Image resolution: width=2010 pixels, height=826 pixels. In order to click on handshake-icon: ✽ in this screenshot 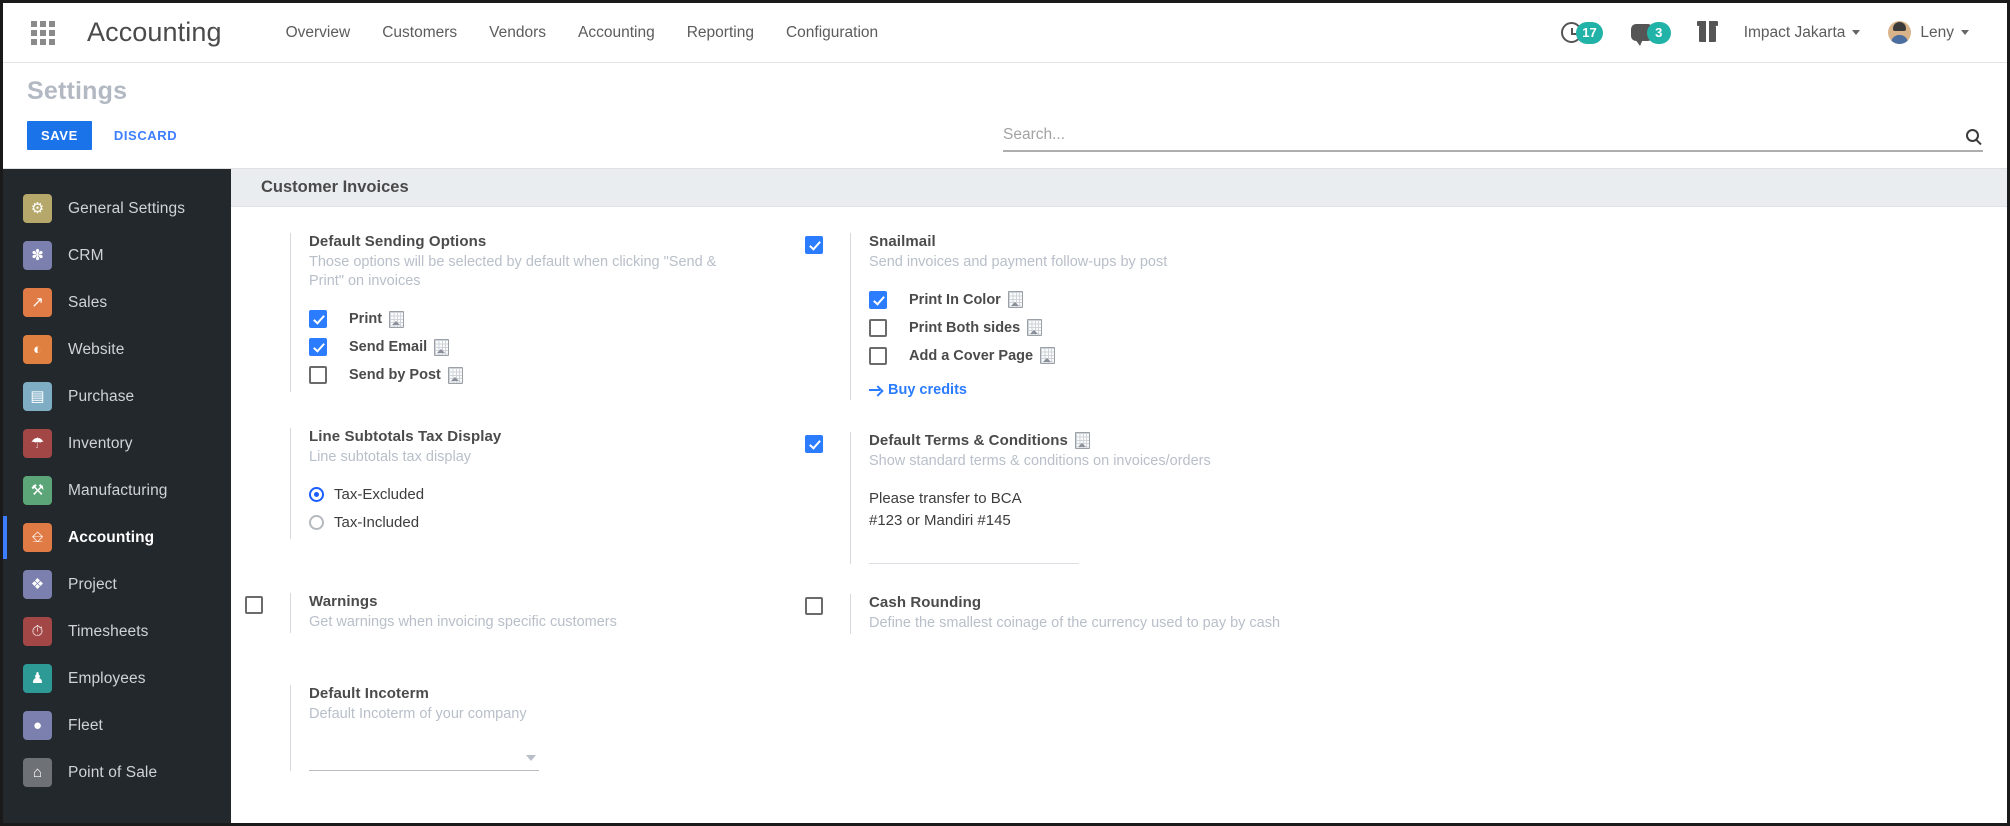, I will do `click(37, 255)`.